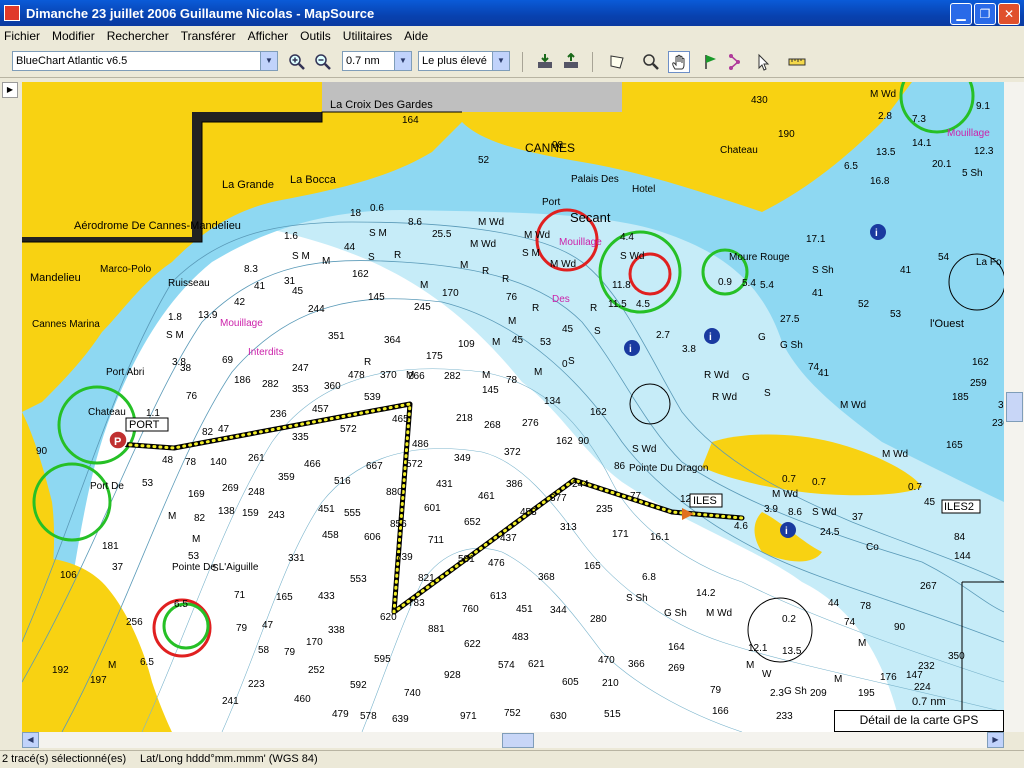 This screenshot has height=768, width=1024. I want to click on depth-sounding-152: 366, so click(636, 664).